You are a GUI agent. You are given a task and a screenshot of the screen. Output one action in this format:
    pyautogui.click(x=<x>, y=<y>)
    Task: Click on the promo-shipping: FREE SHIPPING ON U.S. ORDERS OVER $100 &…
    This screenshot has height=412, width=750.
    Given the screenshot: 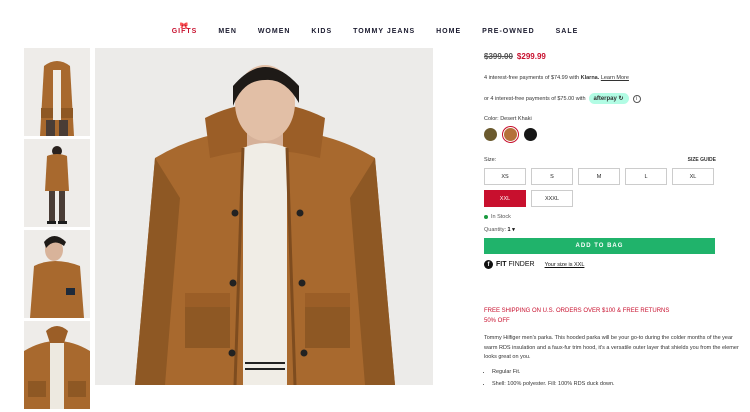 What is the action you would take?
    pyautogui.click(x=577, y=311)
    